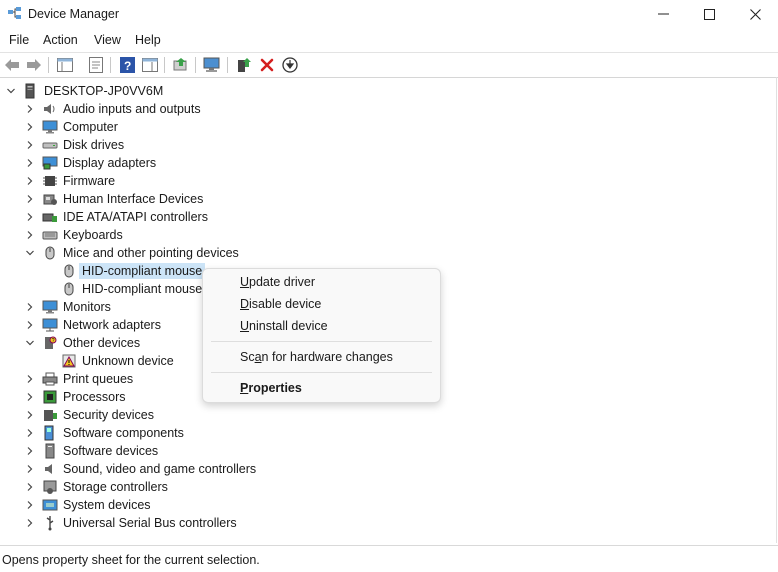 The image size is (778, 572). Describe the element at coordinates (123, 433) in the screenshot. I see `category-label: Software components` at that location.